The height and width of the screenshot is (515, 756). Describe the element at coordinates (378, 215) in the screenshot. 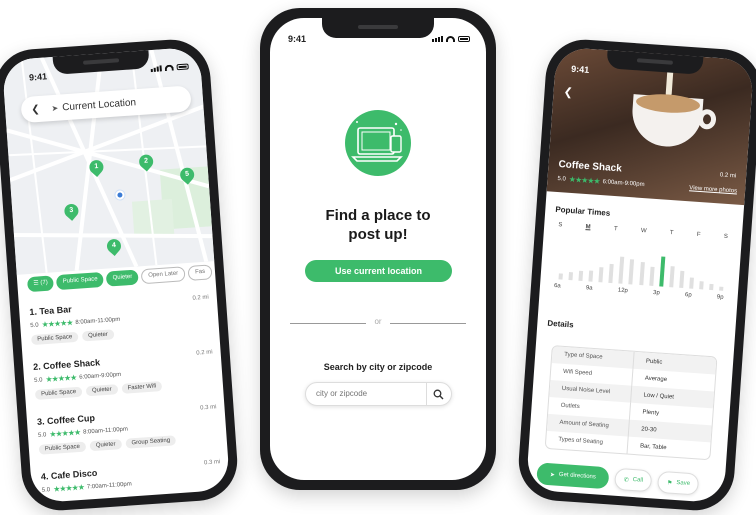

I see `title-line-1: Find a place to` at that location.